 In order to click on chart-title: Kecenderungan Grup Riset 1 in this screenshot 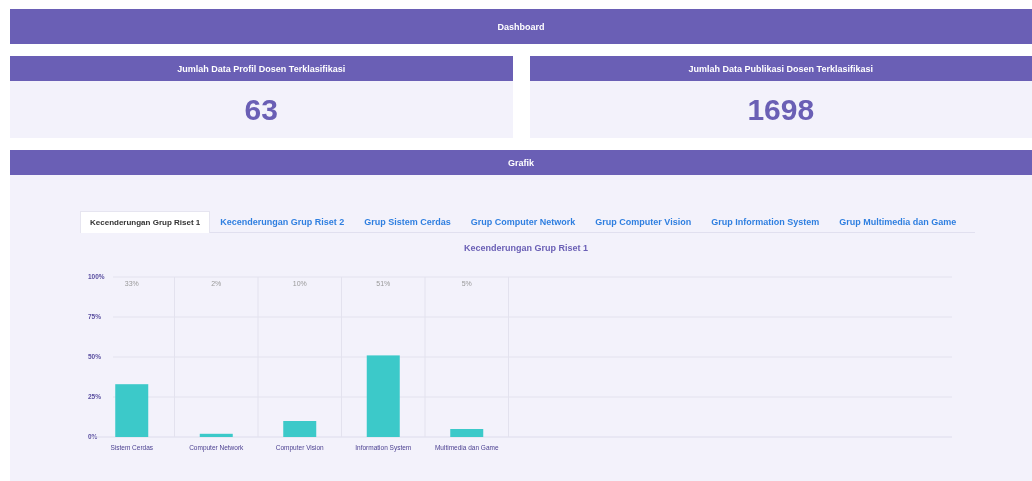, I will do `click(526, 248)`.